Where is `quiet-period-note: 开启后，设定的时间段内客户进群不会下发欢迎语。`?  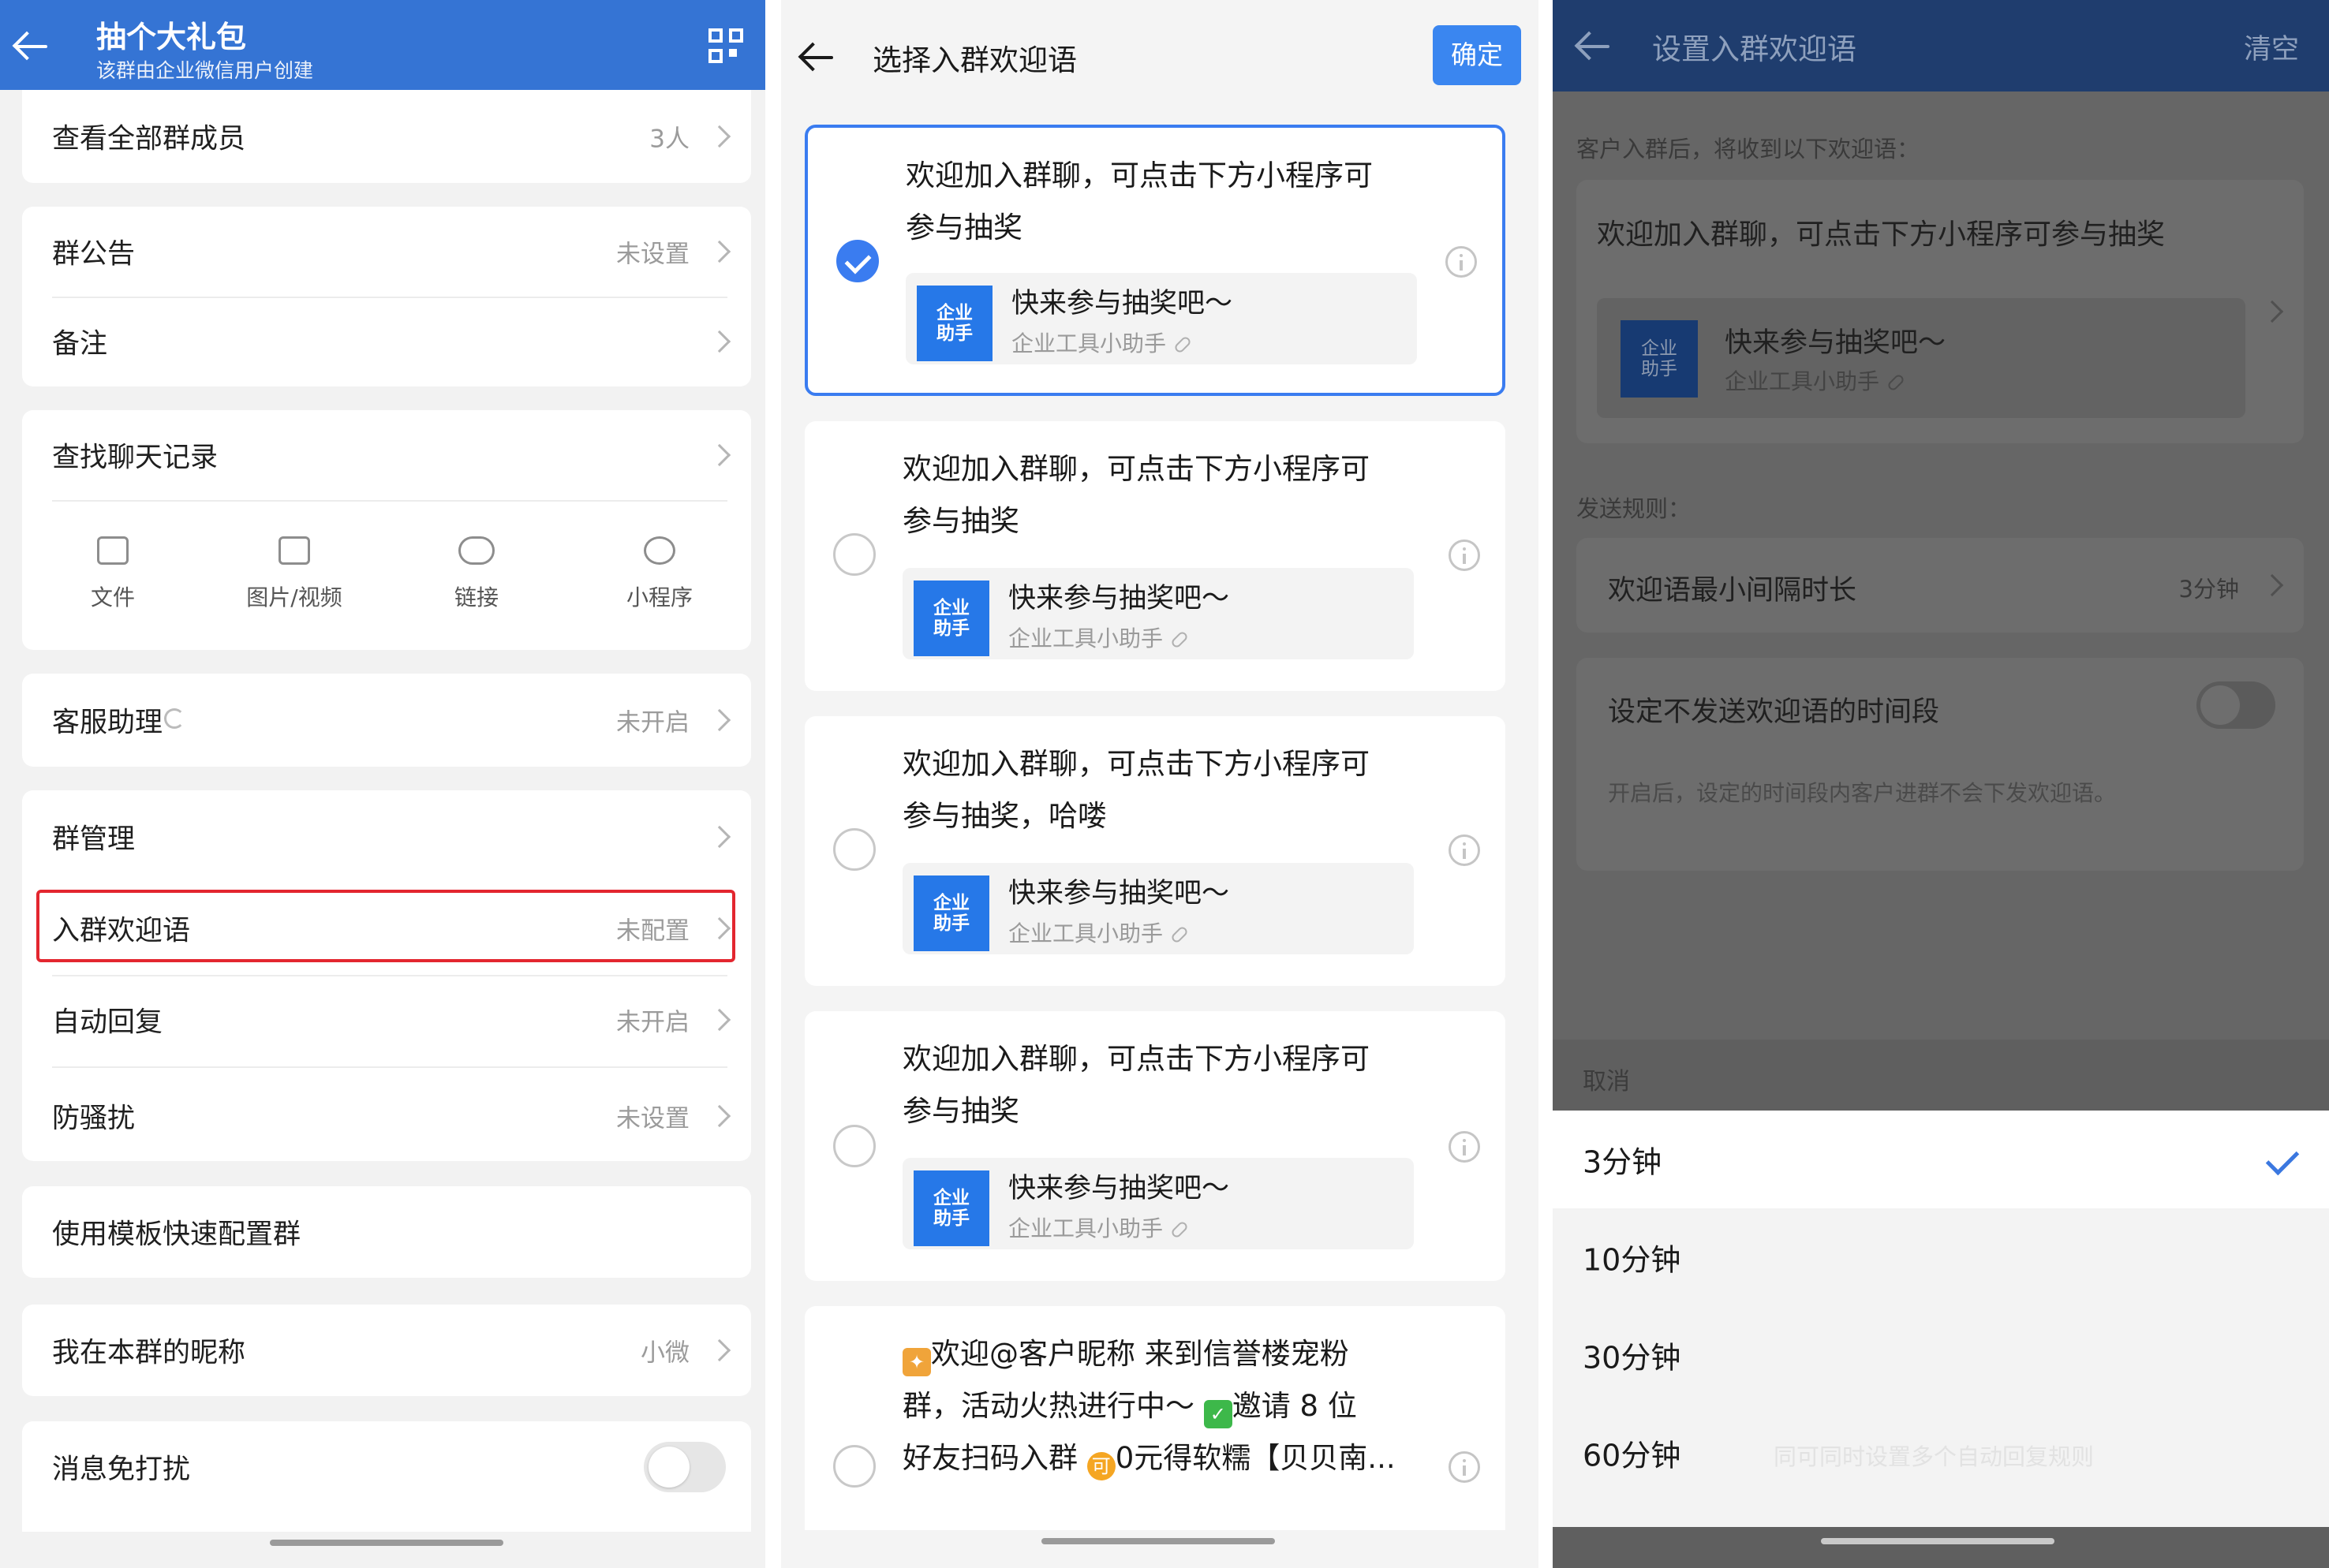 quiet-period-note: 开启后，设定的时间段内客户进群不会下发欢迎语。 is located at coordinates (1862, 793).